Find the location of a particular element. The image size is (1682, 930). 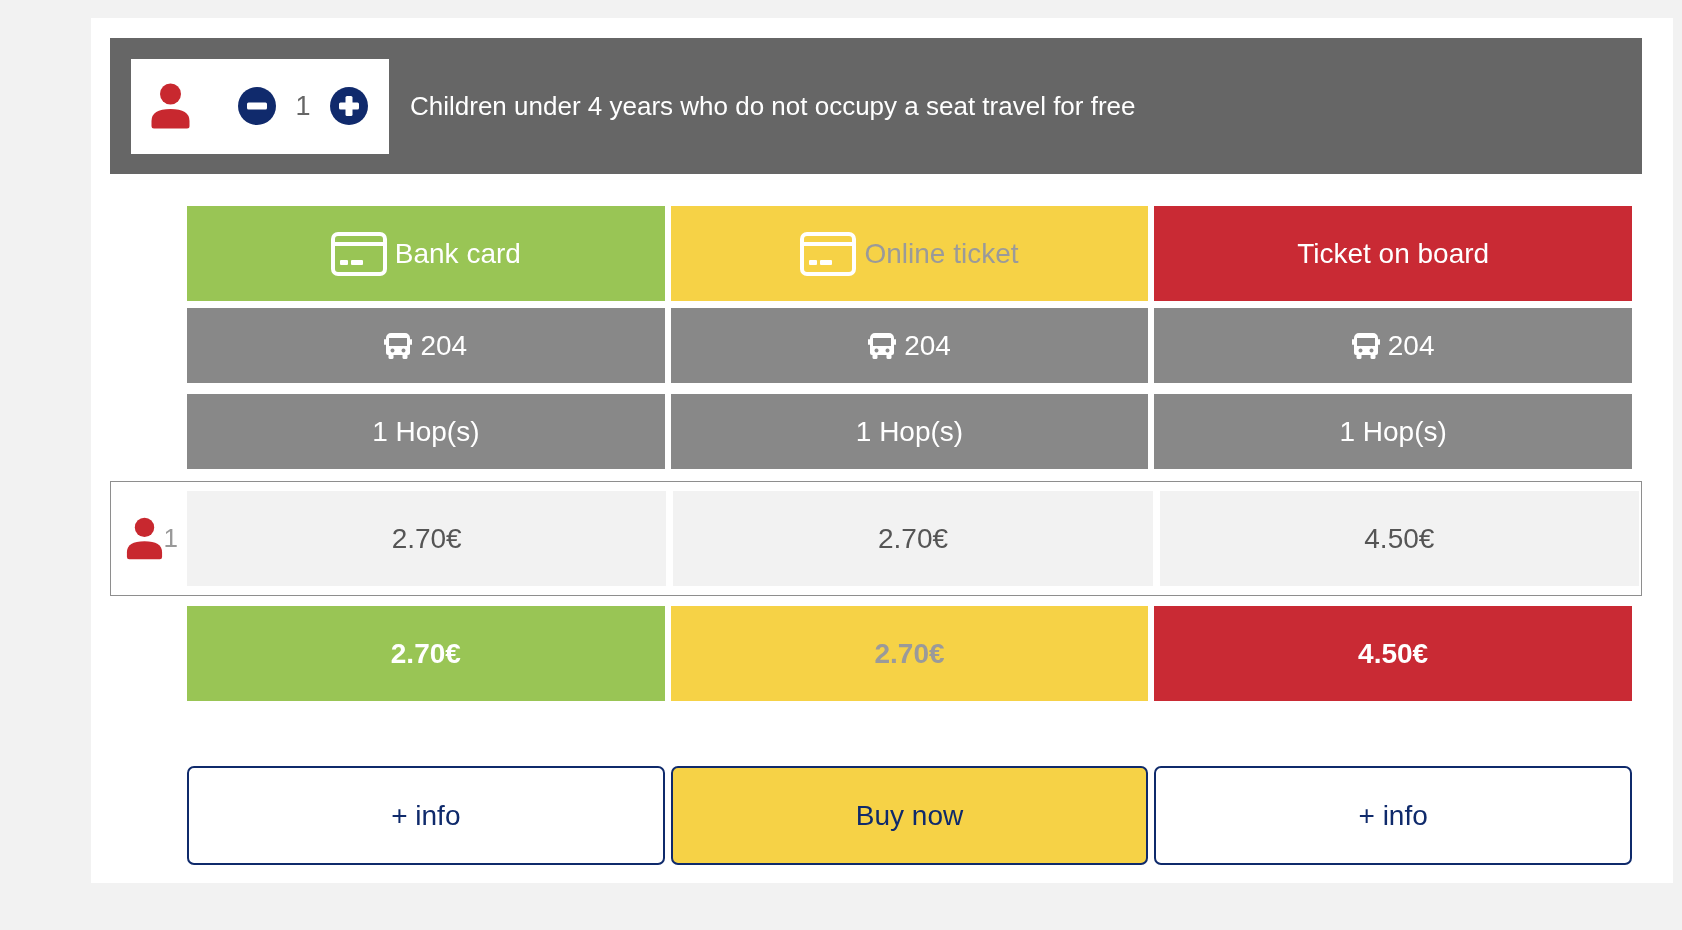

fare-type-label: Bank card is located at coordinates (457, 253).